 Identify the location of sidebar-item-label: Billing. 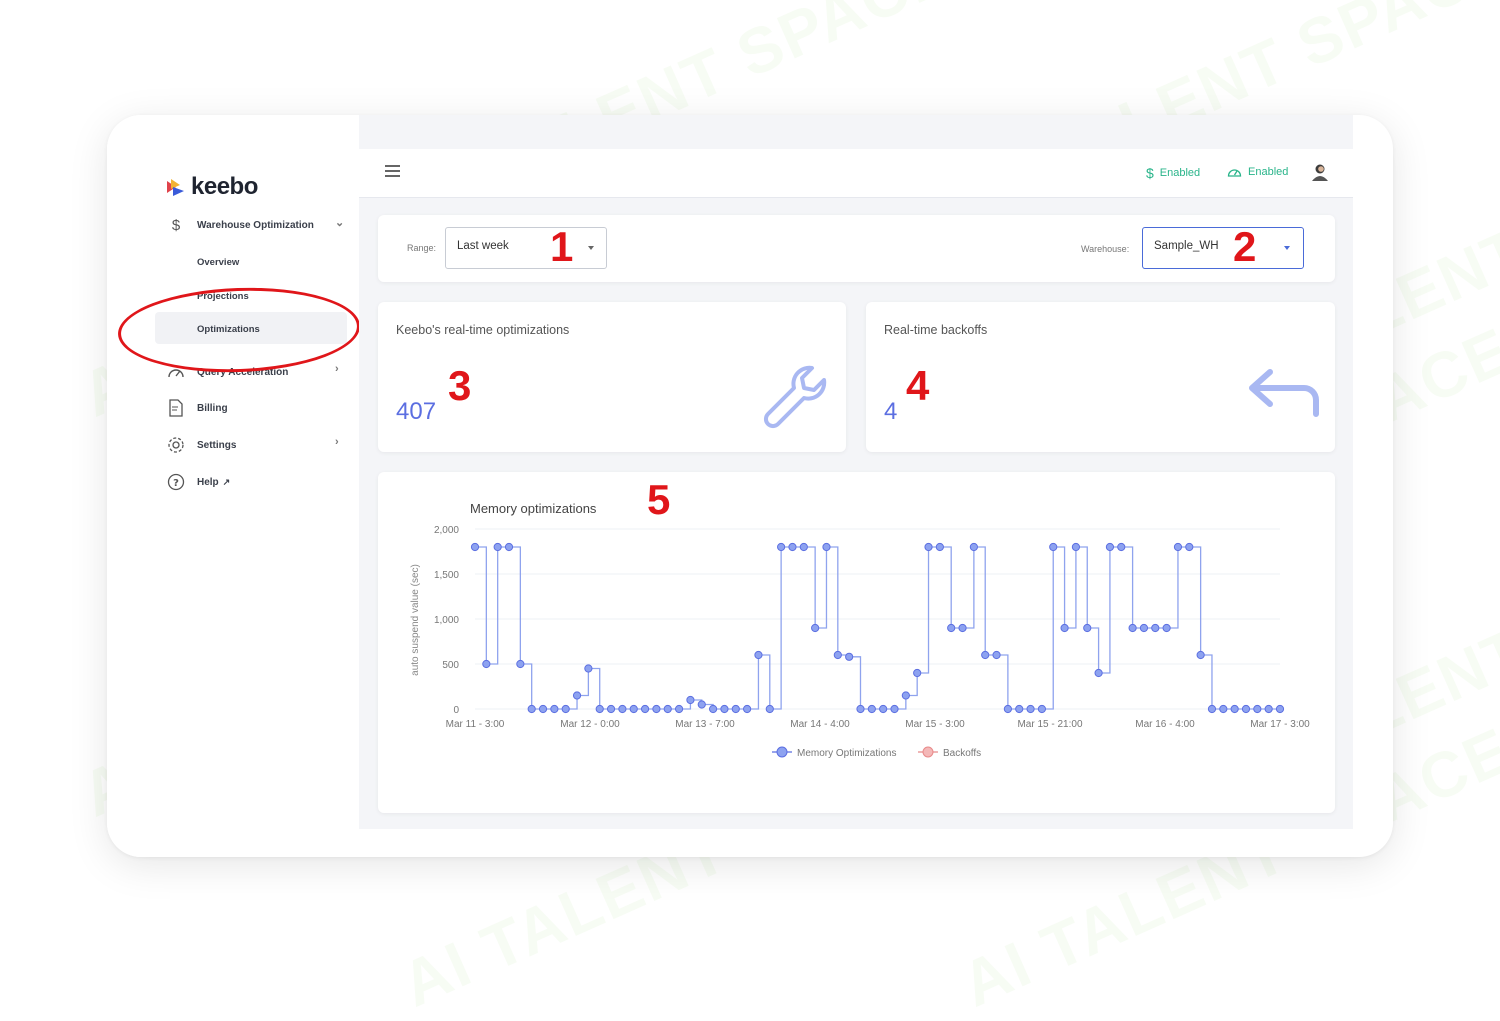
(212, 408).